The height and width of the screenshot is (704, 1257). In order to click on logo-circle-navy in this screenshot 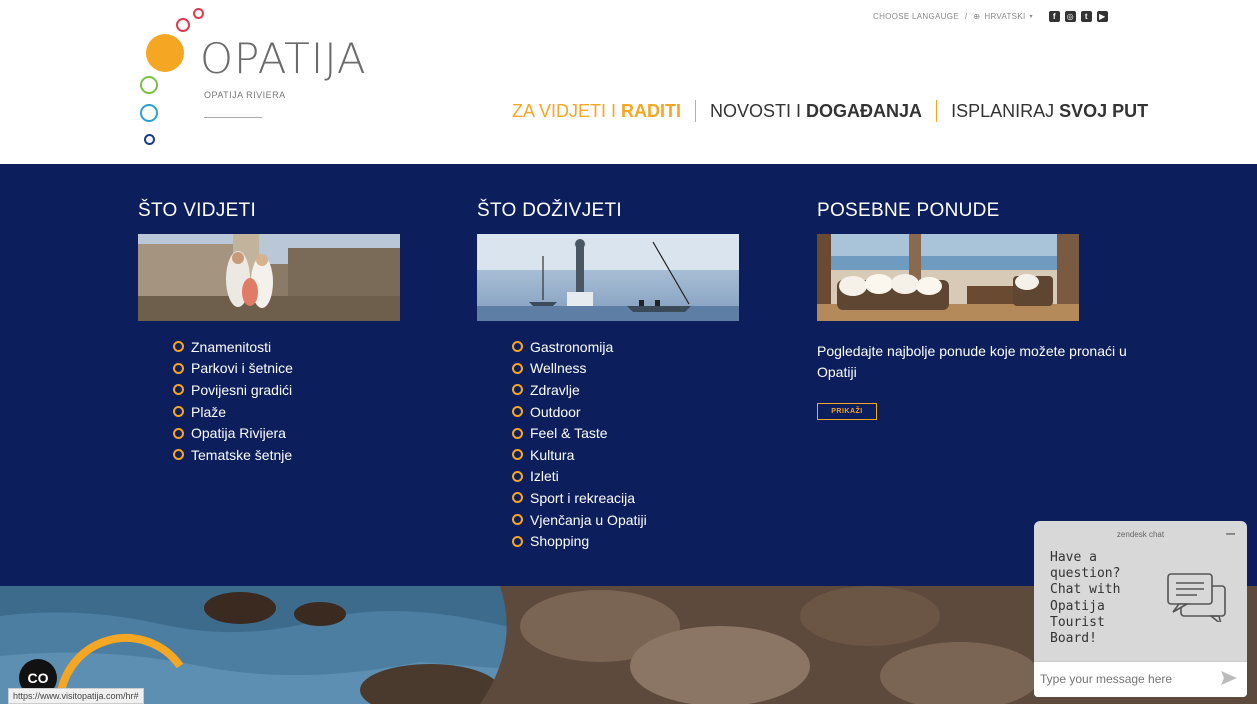, I will do `click(149, 139)`.